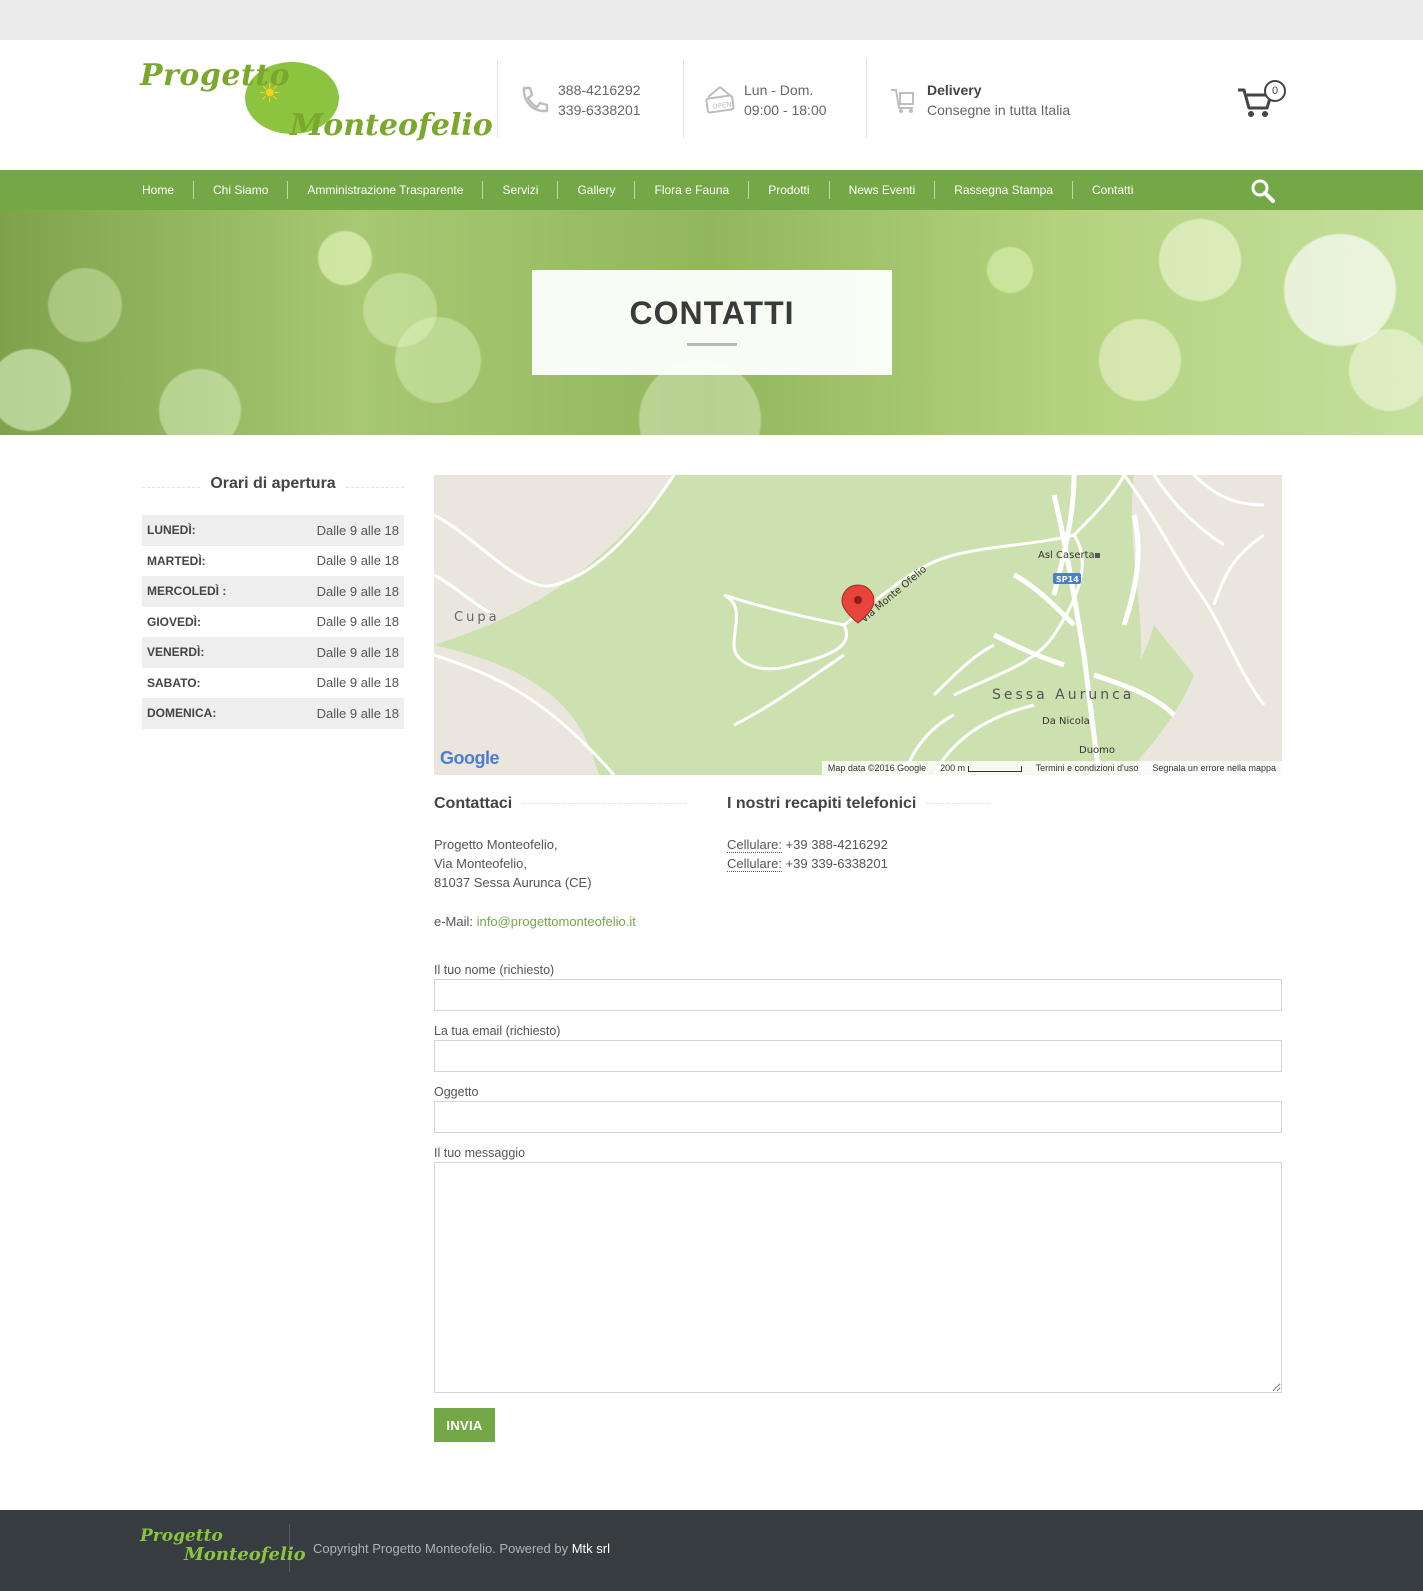 This screenshot has width=1423, height=1591. What do you see at coordinates (273, 530) in the screenshot?
I see `hours-row: LUNEDÌ: Dalle 9 alle 18` at bounding box center [273, 530].